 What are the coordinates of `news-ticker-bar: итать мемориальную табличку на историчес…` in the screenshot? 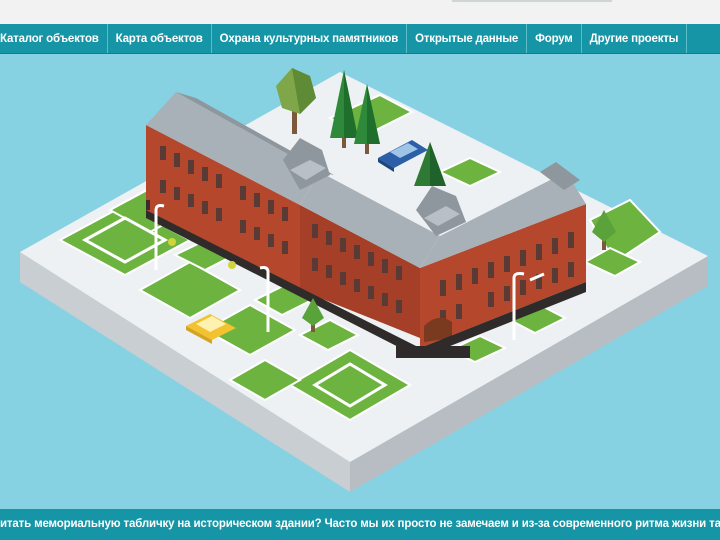 It's located at (360, 524).